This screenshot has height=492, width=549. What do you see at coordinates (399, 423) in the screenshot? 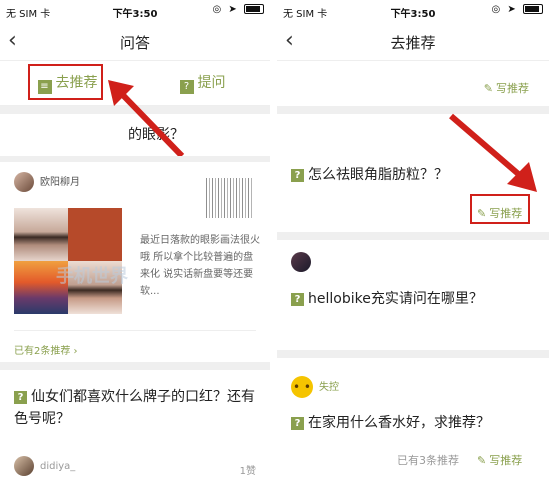
I see `question-text: 在家用什么香水好，求推荐？` at bounding box center [399, 423].